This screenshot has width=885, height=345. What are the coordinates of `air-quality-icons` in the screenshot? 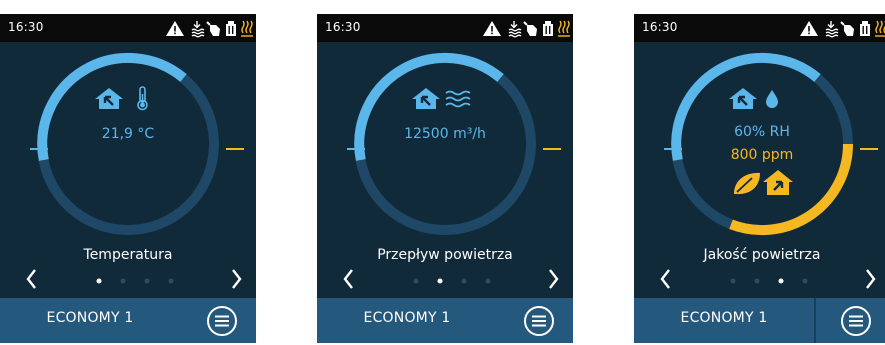 It's located at (763, 182).